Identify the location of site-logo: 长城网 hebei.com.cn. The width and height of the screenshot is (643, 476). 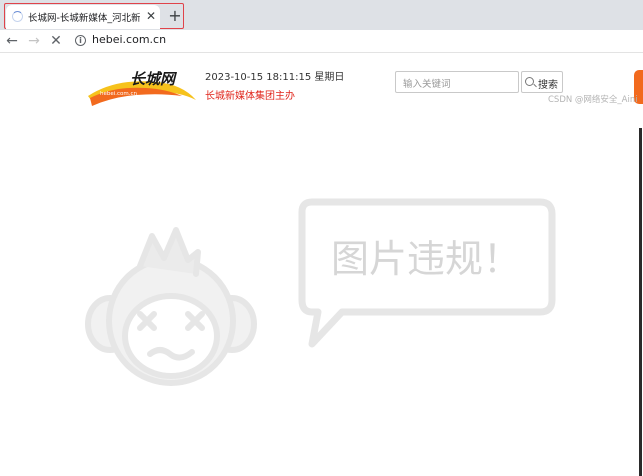
(142, 86).